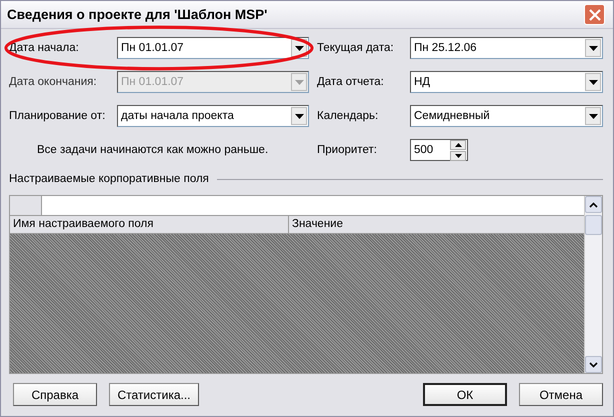  I want to click on group-title: Настраиваемые корпоративные поля, so click(109, 179).